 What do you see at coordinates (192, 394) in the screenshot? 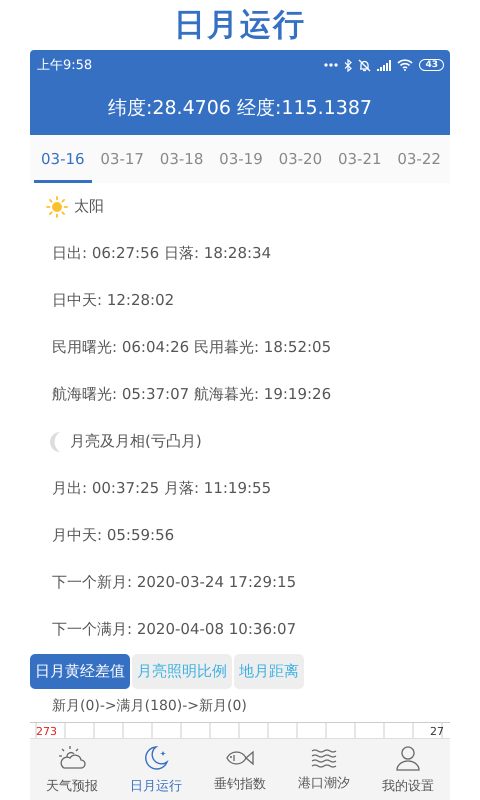
I see `info-line: 航海曙光: 05:37:07 航海暮光: 19:19:26` at bounding box center [192, 394].